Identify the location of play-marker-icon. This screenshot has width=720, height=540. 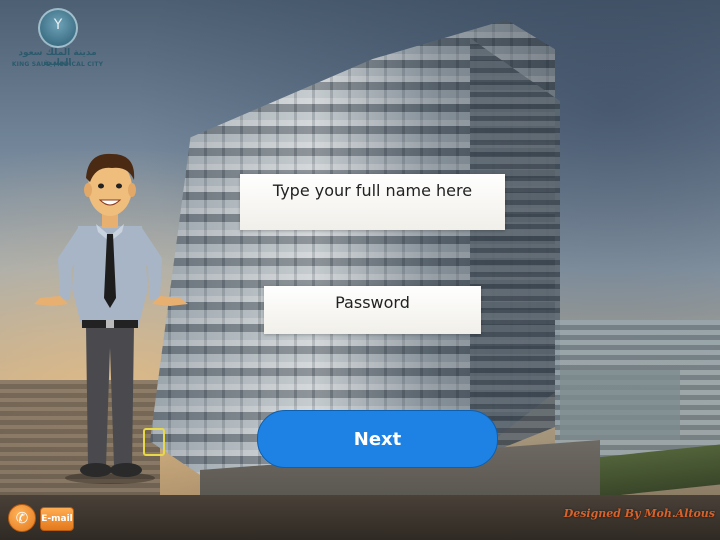
(154, 442).